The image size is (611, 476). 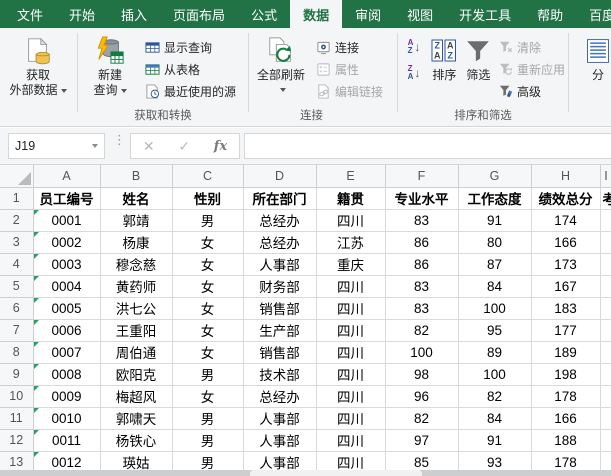 I want to click on from-table-button: 从表格, so click(x=190, y=69).